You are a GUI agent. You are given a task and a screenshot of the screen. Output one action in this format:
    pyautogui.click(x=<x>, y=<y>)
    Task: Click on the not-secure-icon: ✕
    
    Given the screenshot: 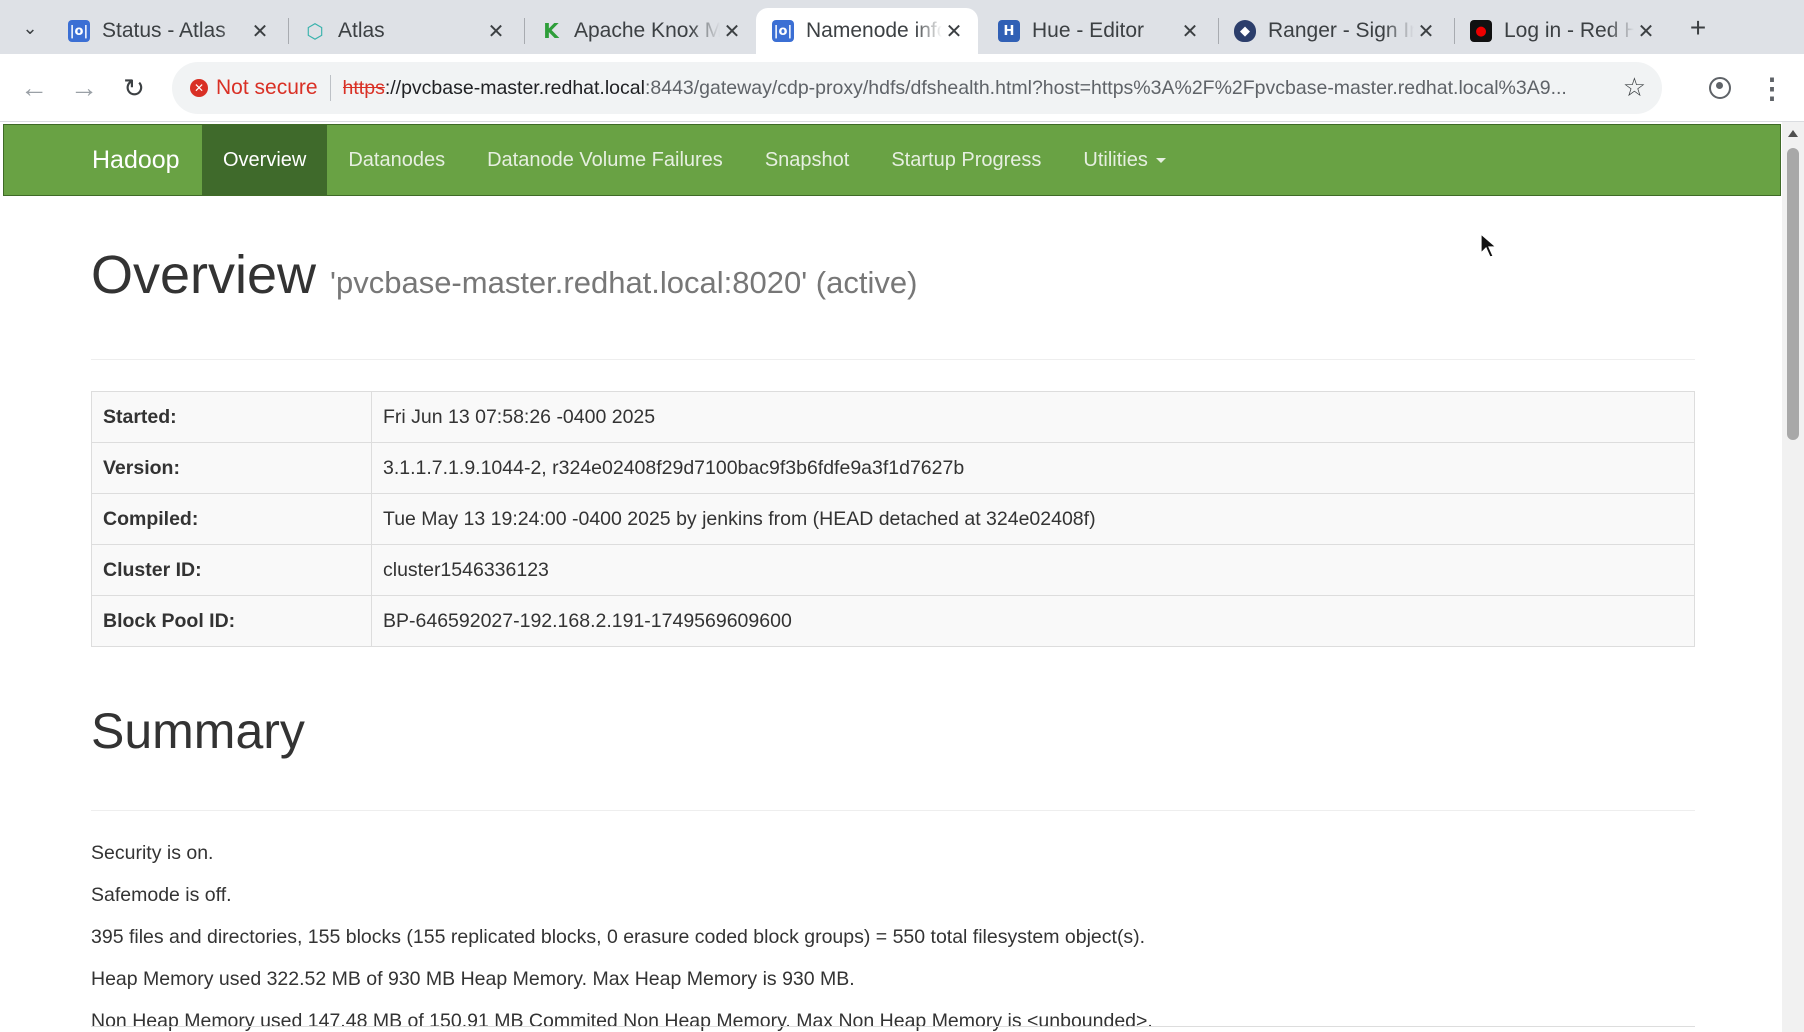 What is the action you would take?
    pyautogui.click(x=199, y=88)
    